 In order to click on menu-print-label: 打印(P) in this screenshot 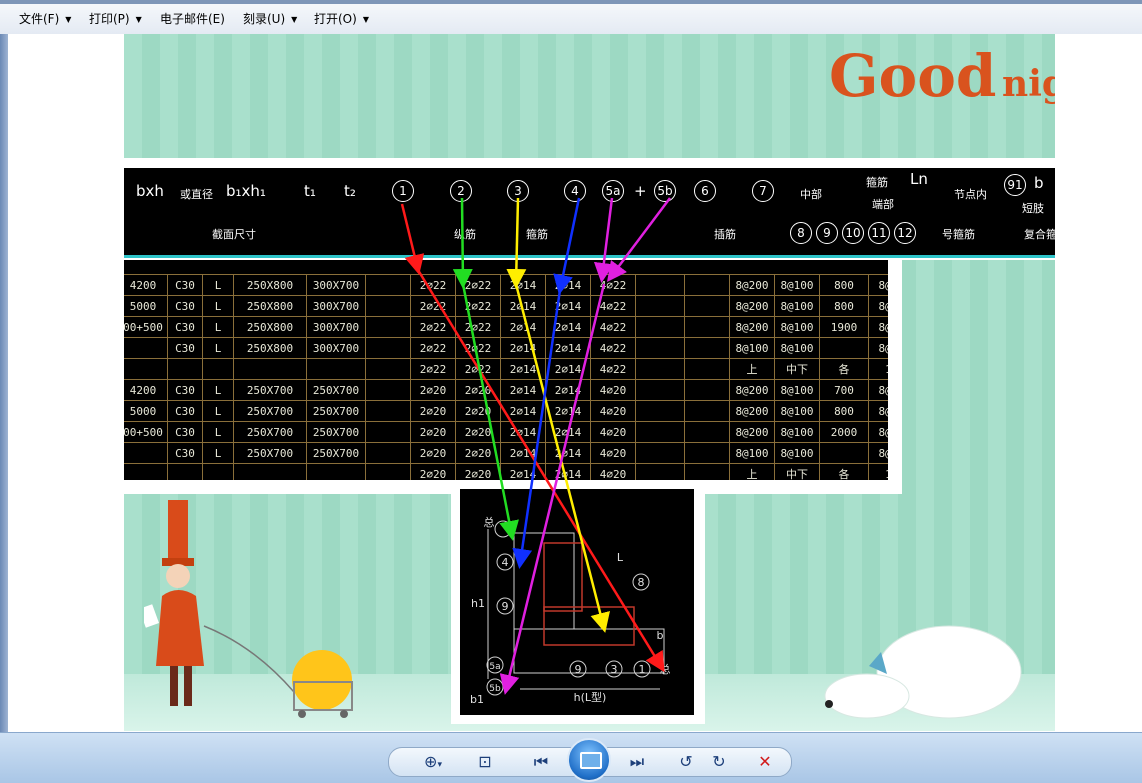, I will do `click(109, 19)`.